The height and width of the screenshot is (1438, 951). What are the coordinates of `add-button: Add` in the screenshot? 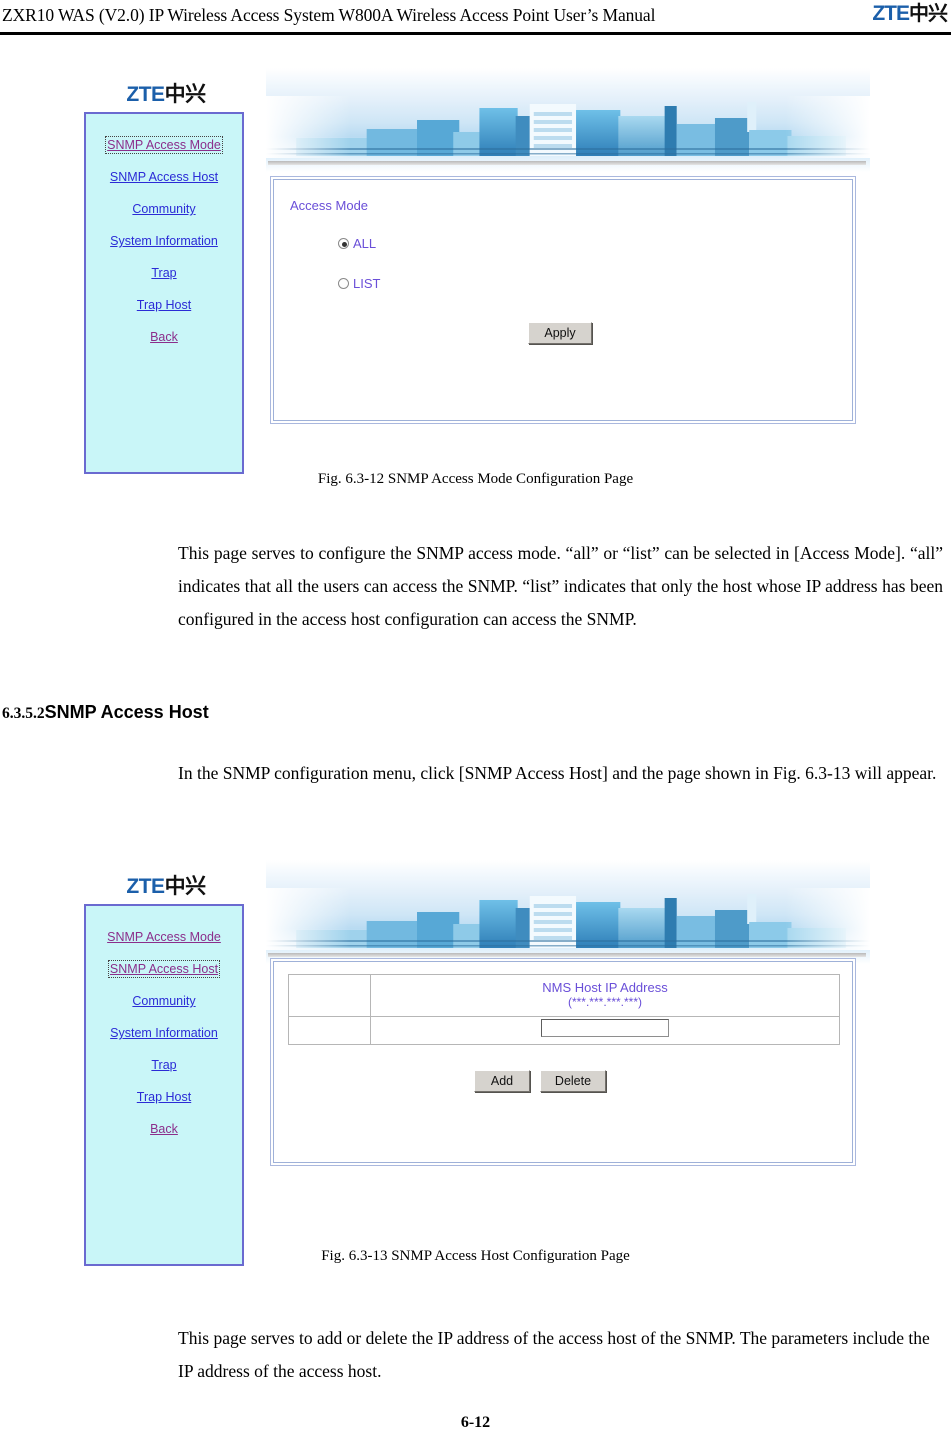 It's located at (502, 1081).